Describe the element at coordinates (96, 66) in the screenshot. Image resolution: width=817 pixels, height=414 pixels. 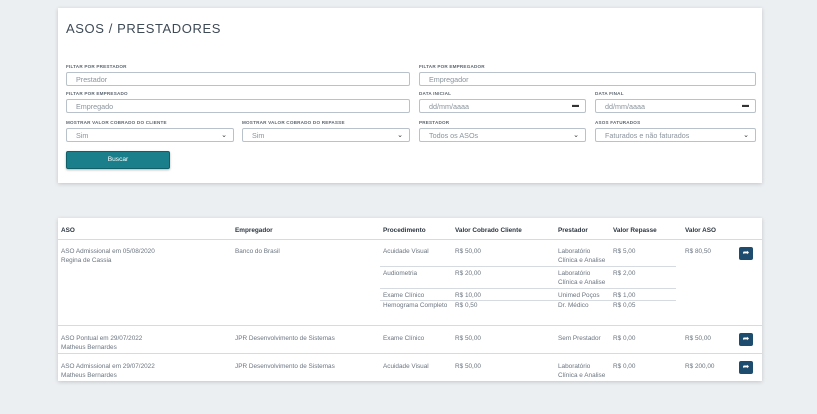
I see `prestador-filter-label: FILTAR POR PRESTADOR` at that location.